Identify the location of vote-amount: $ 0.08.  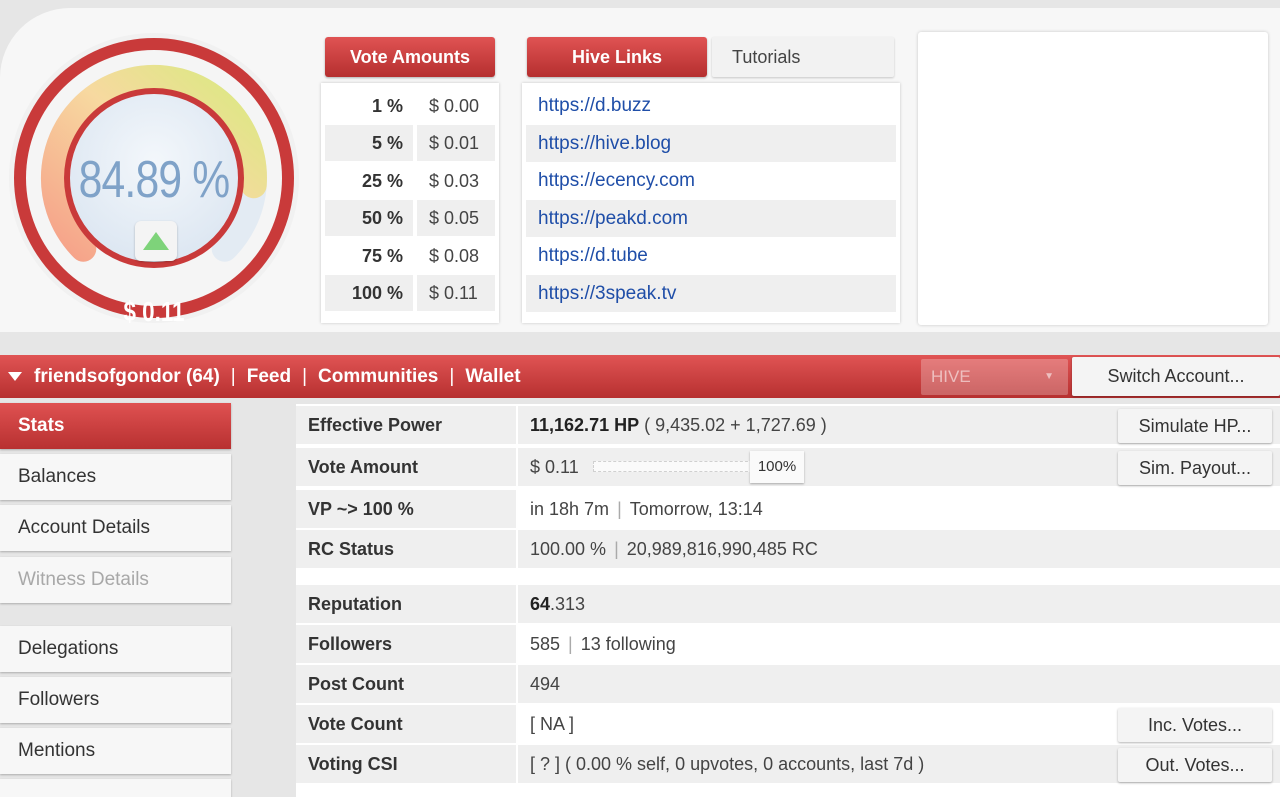
(454, 255).